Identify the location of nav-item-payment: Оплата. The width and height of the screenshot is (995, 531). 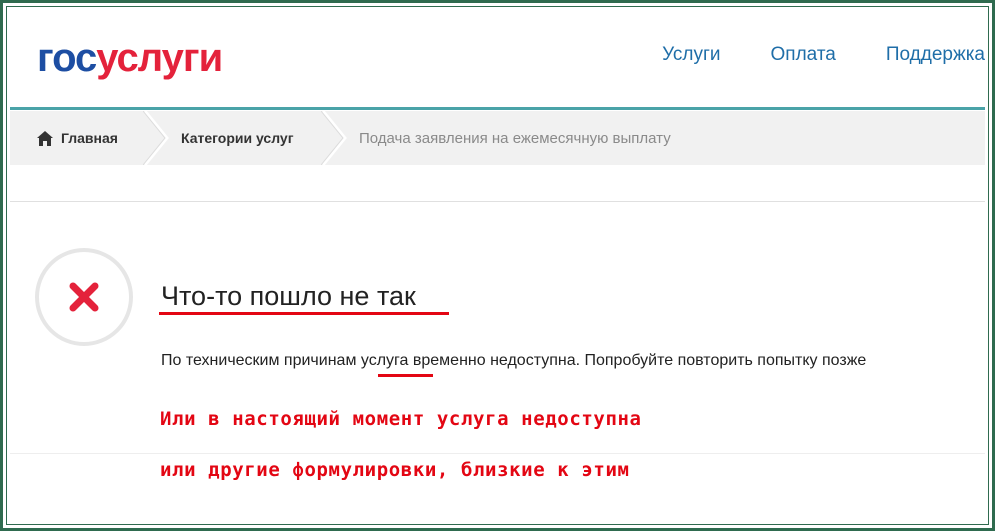
(803, 55).